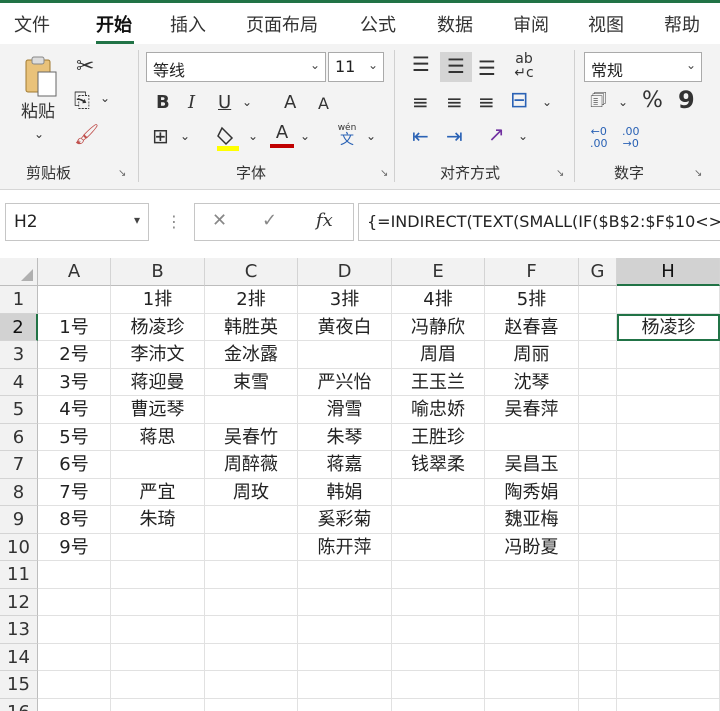  I want to click on font-color-dropdown-icon: ⌄, so click(305, 136).